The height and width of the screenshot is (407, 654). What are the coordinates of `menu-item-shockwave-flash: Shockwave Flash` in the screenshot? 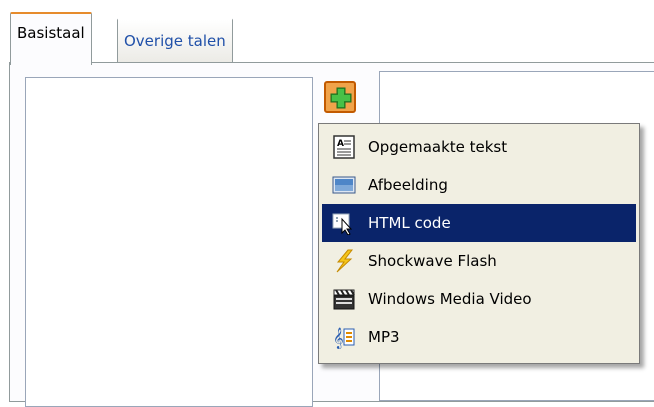 It's located at (479, 261).